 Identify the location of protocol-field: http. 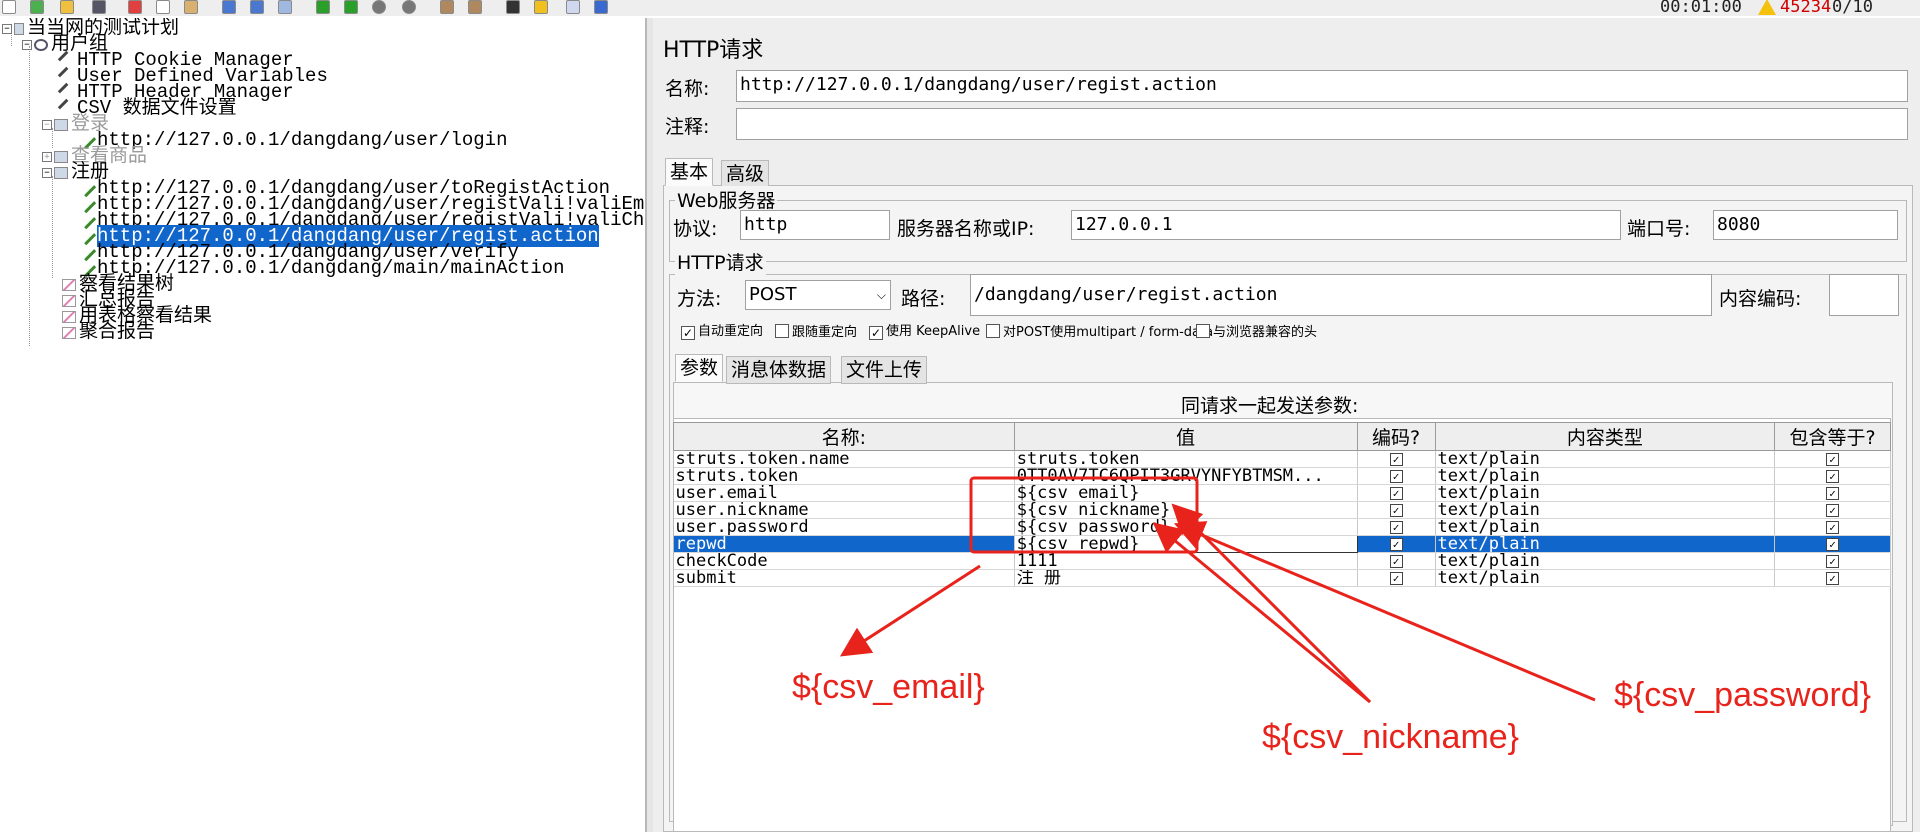
(815, 225).